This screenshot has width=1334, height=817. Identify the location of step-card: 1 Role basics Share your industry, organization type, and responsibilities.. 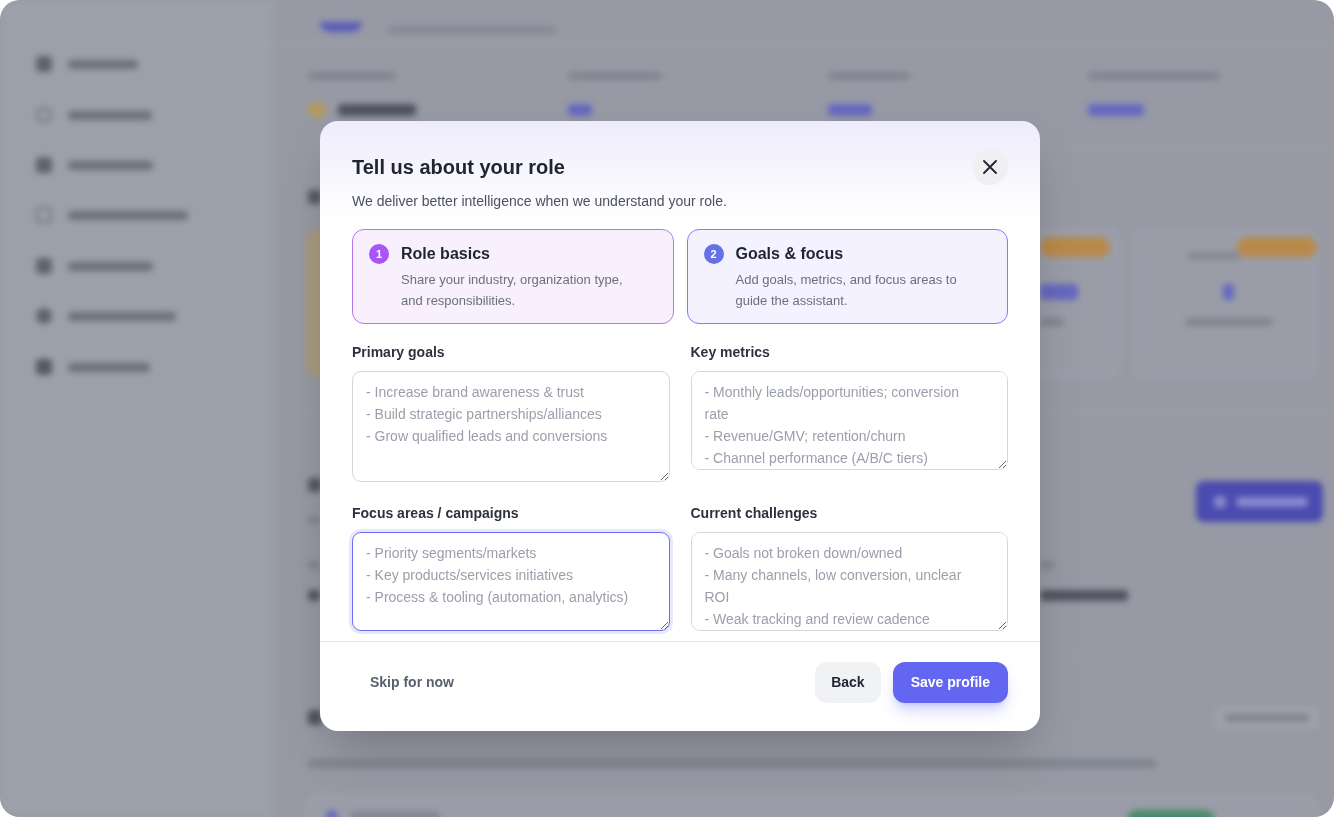
(513, 276).